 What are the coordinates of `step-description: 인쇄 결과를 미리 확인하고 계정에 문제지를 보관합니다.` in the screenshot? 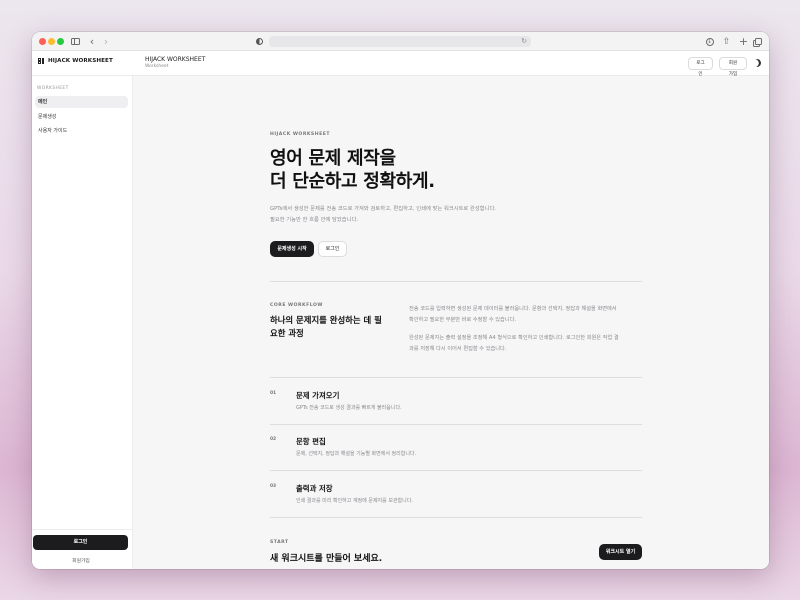 It's located at (354, 501).